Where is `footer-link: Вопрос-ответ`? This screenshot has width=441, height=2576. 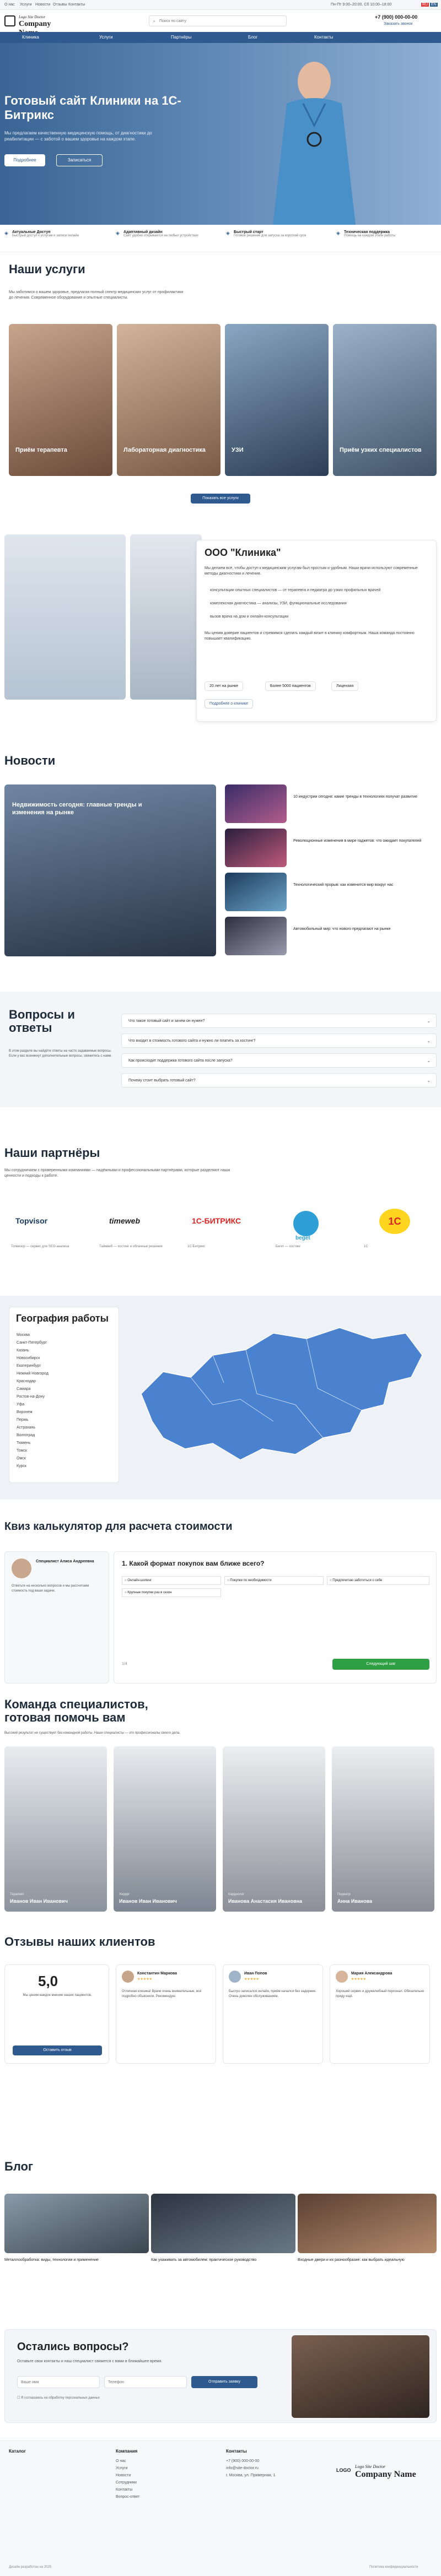 footer-link: Вопрос-ответ is located at coordinates (128, 2497).